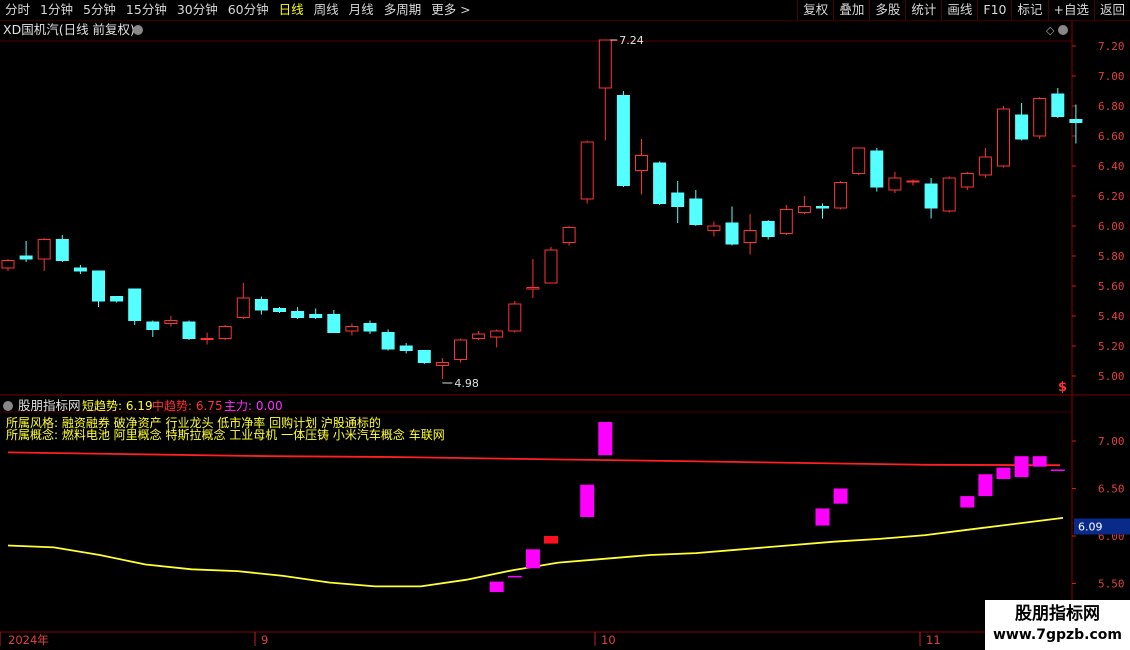 Image resolution: width=1130 pixels, height=650 pixels. What do you see at coordinates (1050, 30) in the screenshot?
I see `diamond-icon: ◇` at bounding box center [1050, 30].